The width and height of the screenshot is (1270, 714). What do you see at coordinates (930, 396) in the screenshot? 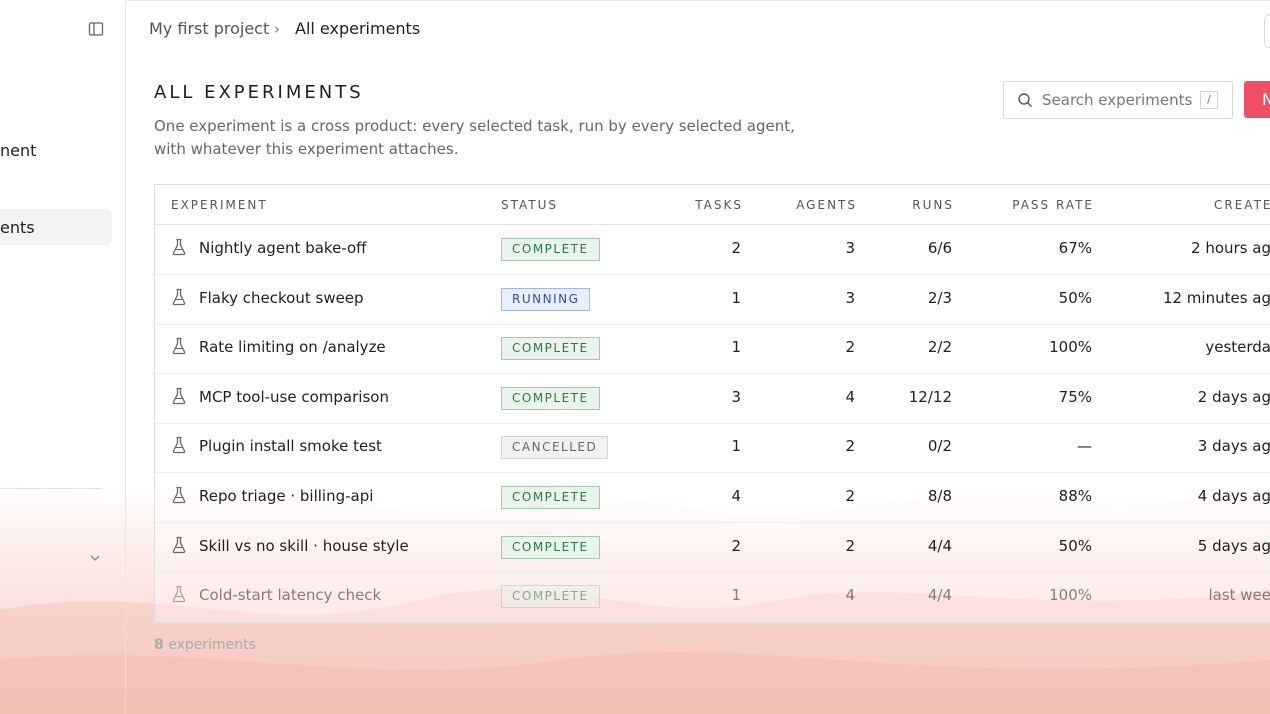
I see `runs-count: 12/12` at bounding box center [930, 396].